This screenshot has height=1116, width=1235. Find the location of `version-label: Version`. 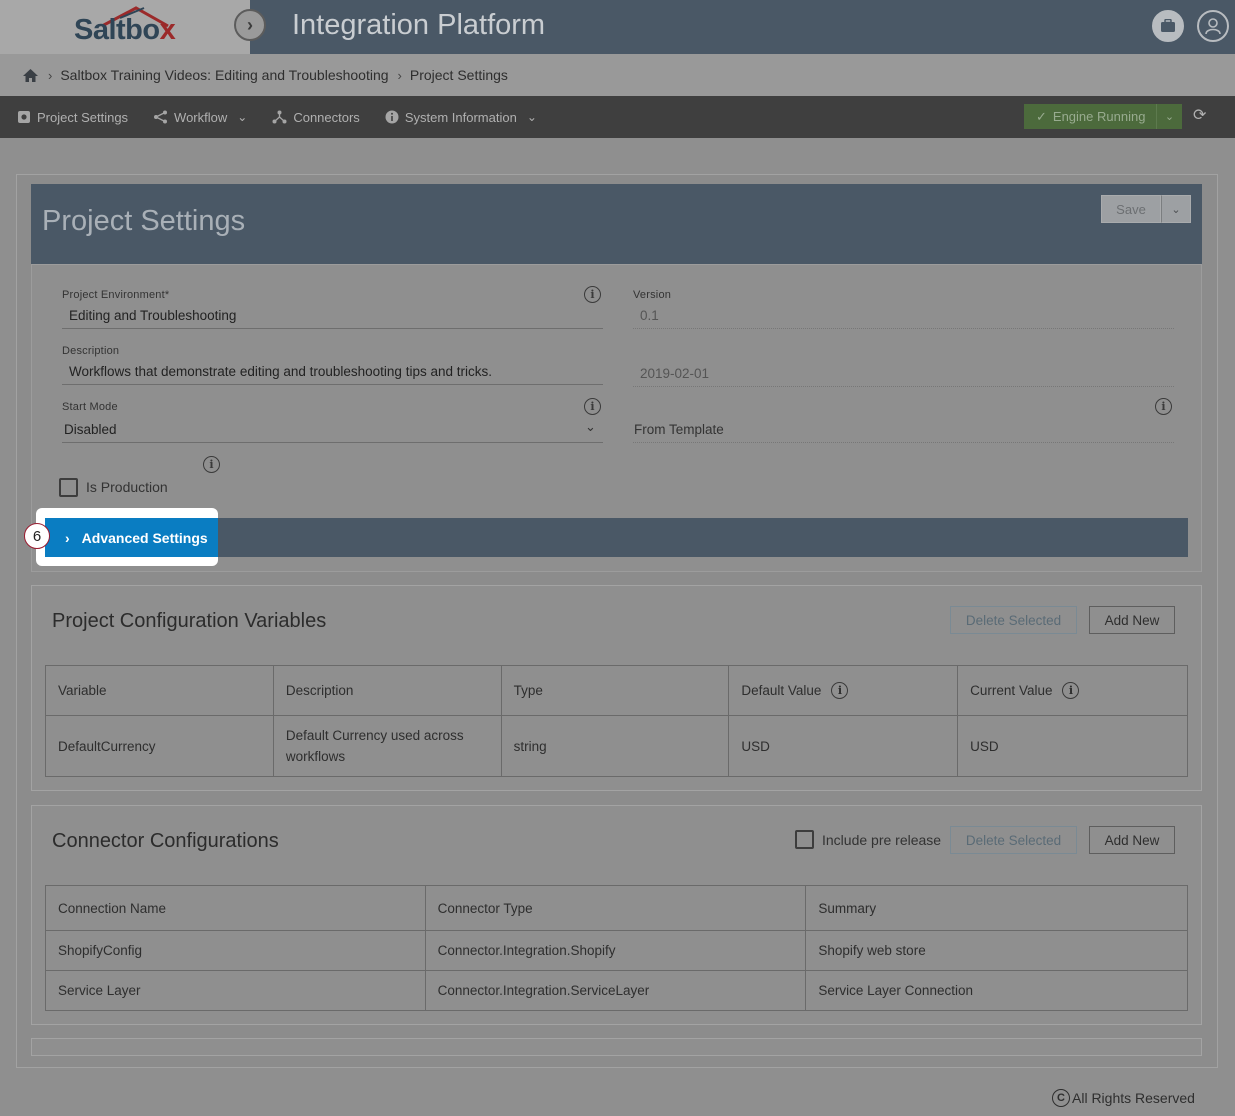

version-label: Version is located at coordinates (652, 295).